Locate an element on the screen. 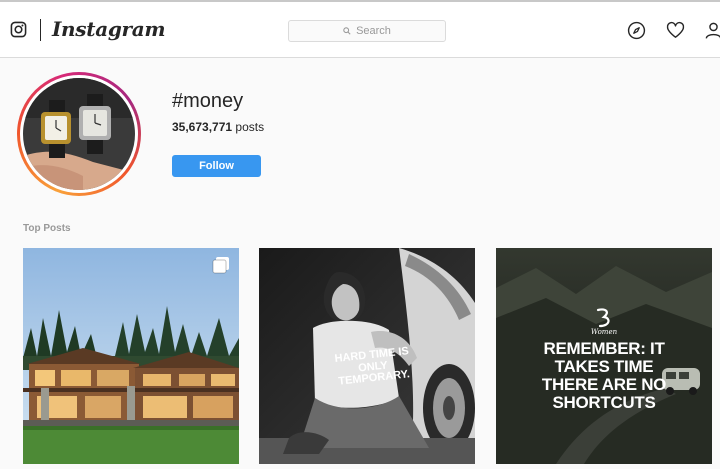  multiple-posts-icon is located at coordinates (220, 265).